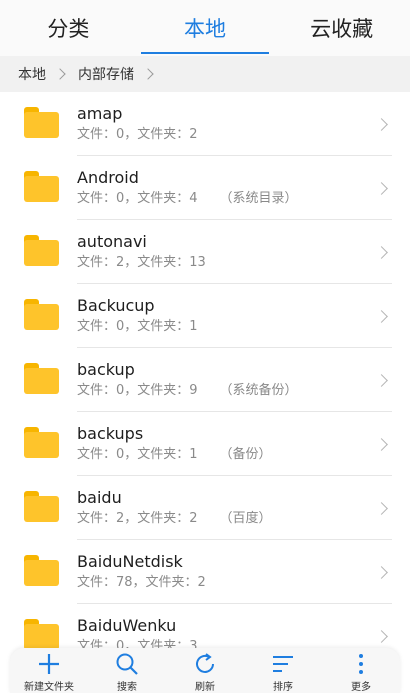  Describe the element at coordinates (174, 454) in the screenshot. I see `folder-meta: 文件：0，文件夹：1 （备份）` at that location.